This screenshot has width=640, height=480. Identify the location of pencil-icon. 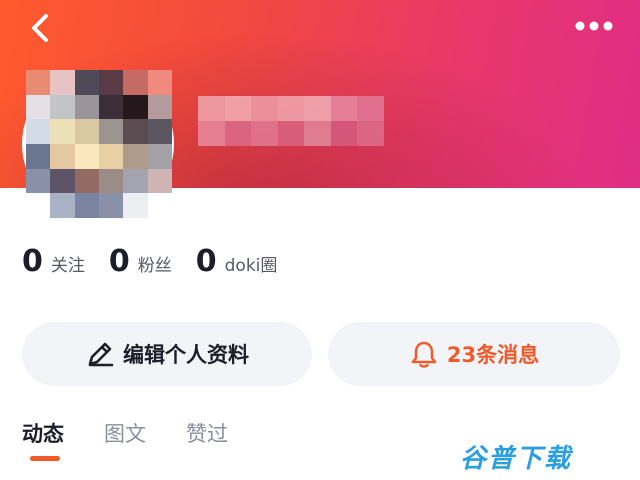
(101, 354).